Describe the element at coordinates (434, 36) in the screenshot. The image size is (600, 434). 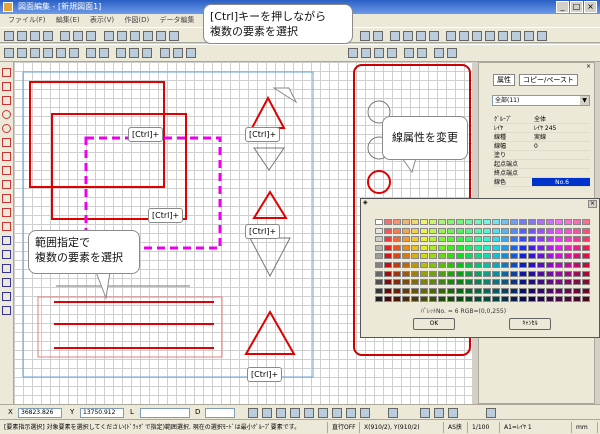
I see `rotate-icon` at that location.